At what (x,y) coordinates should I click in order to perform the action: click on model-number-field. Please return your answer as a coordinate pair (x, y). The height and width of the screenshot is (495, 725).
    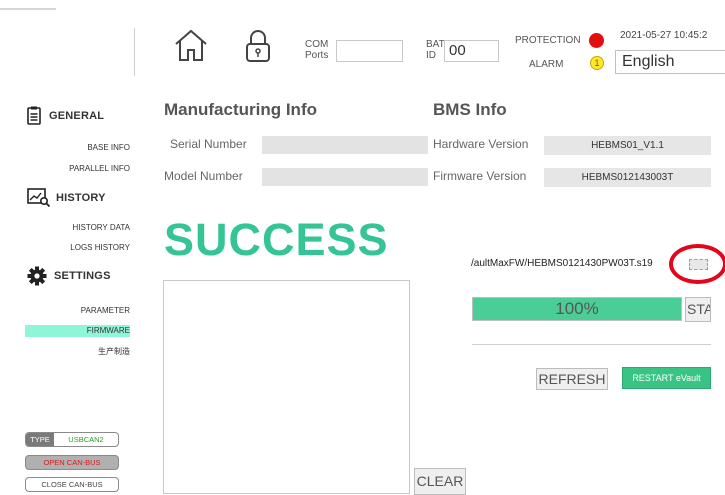
    Looking at the image, I should click on (345, 177).